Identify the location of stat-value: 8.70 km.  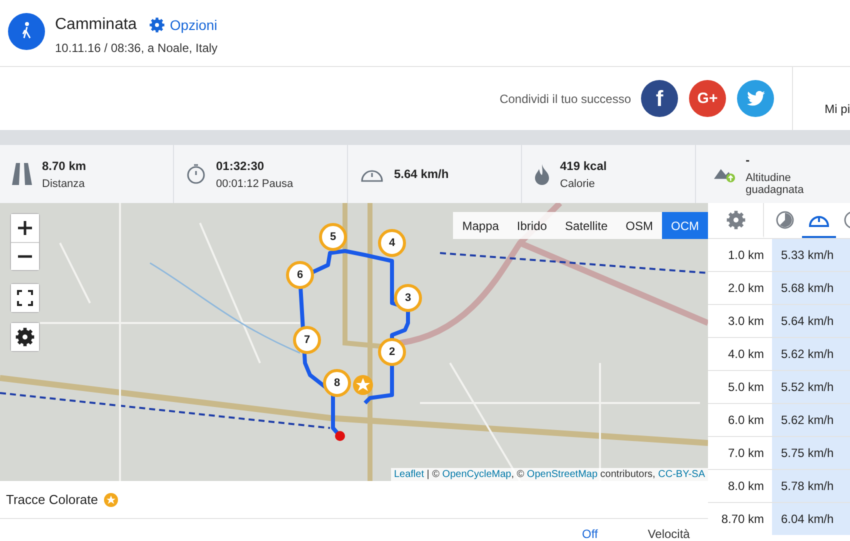
(64, 165).